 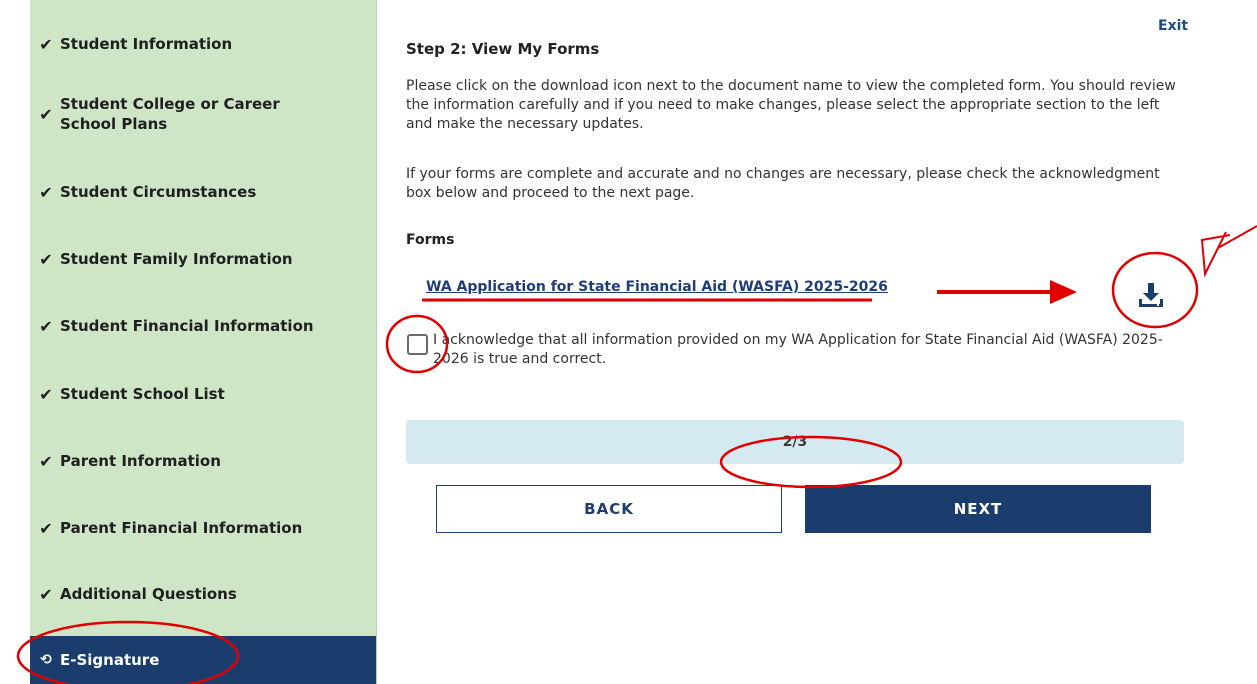 I want to click on sidebar-item-label: Student Circumstances, so click(x=158, y=192).